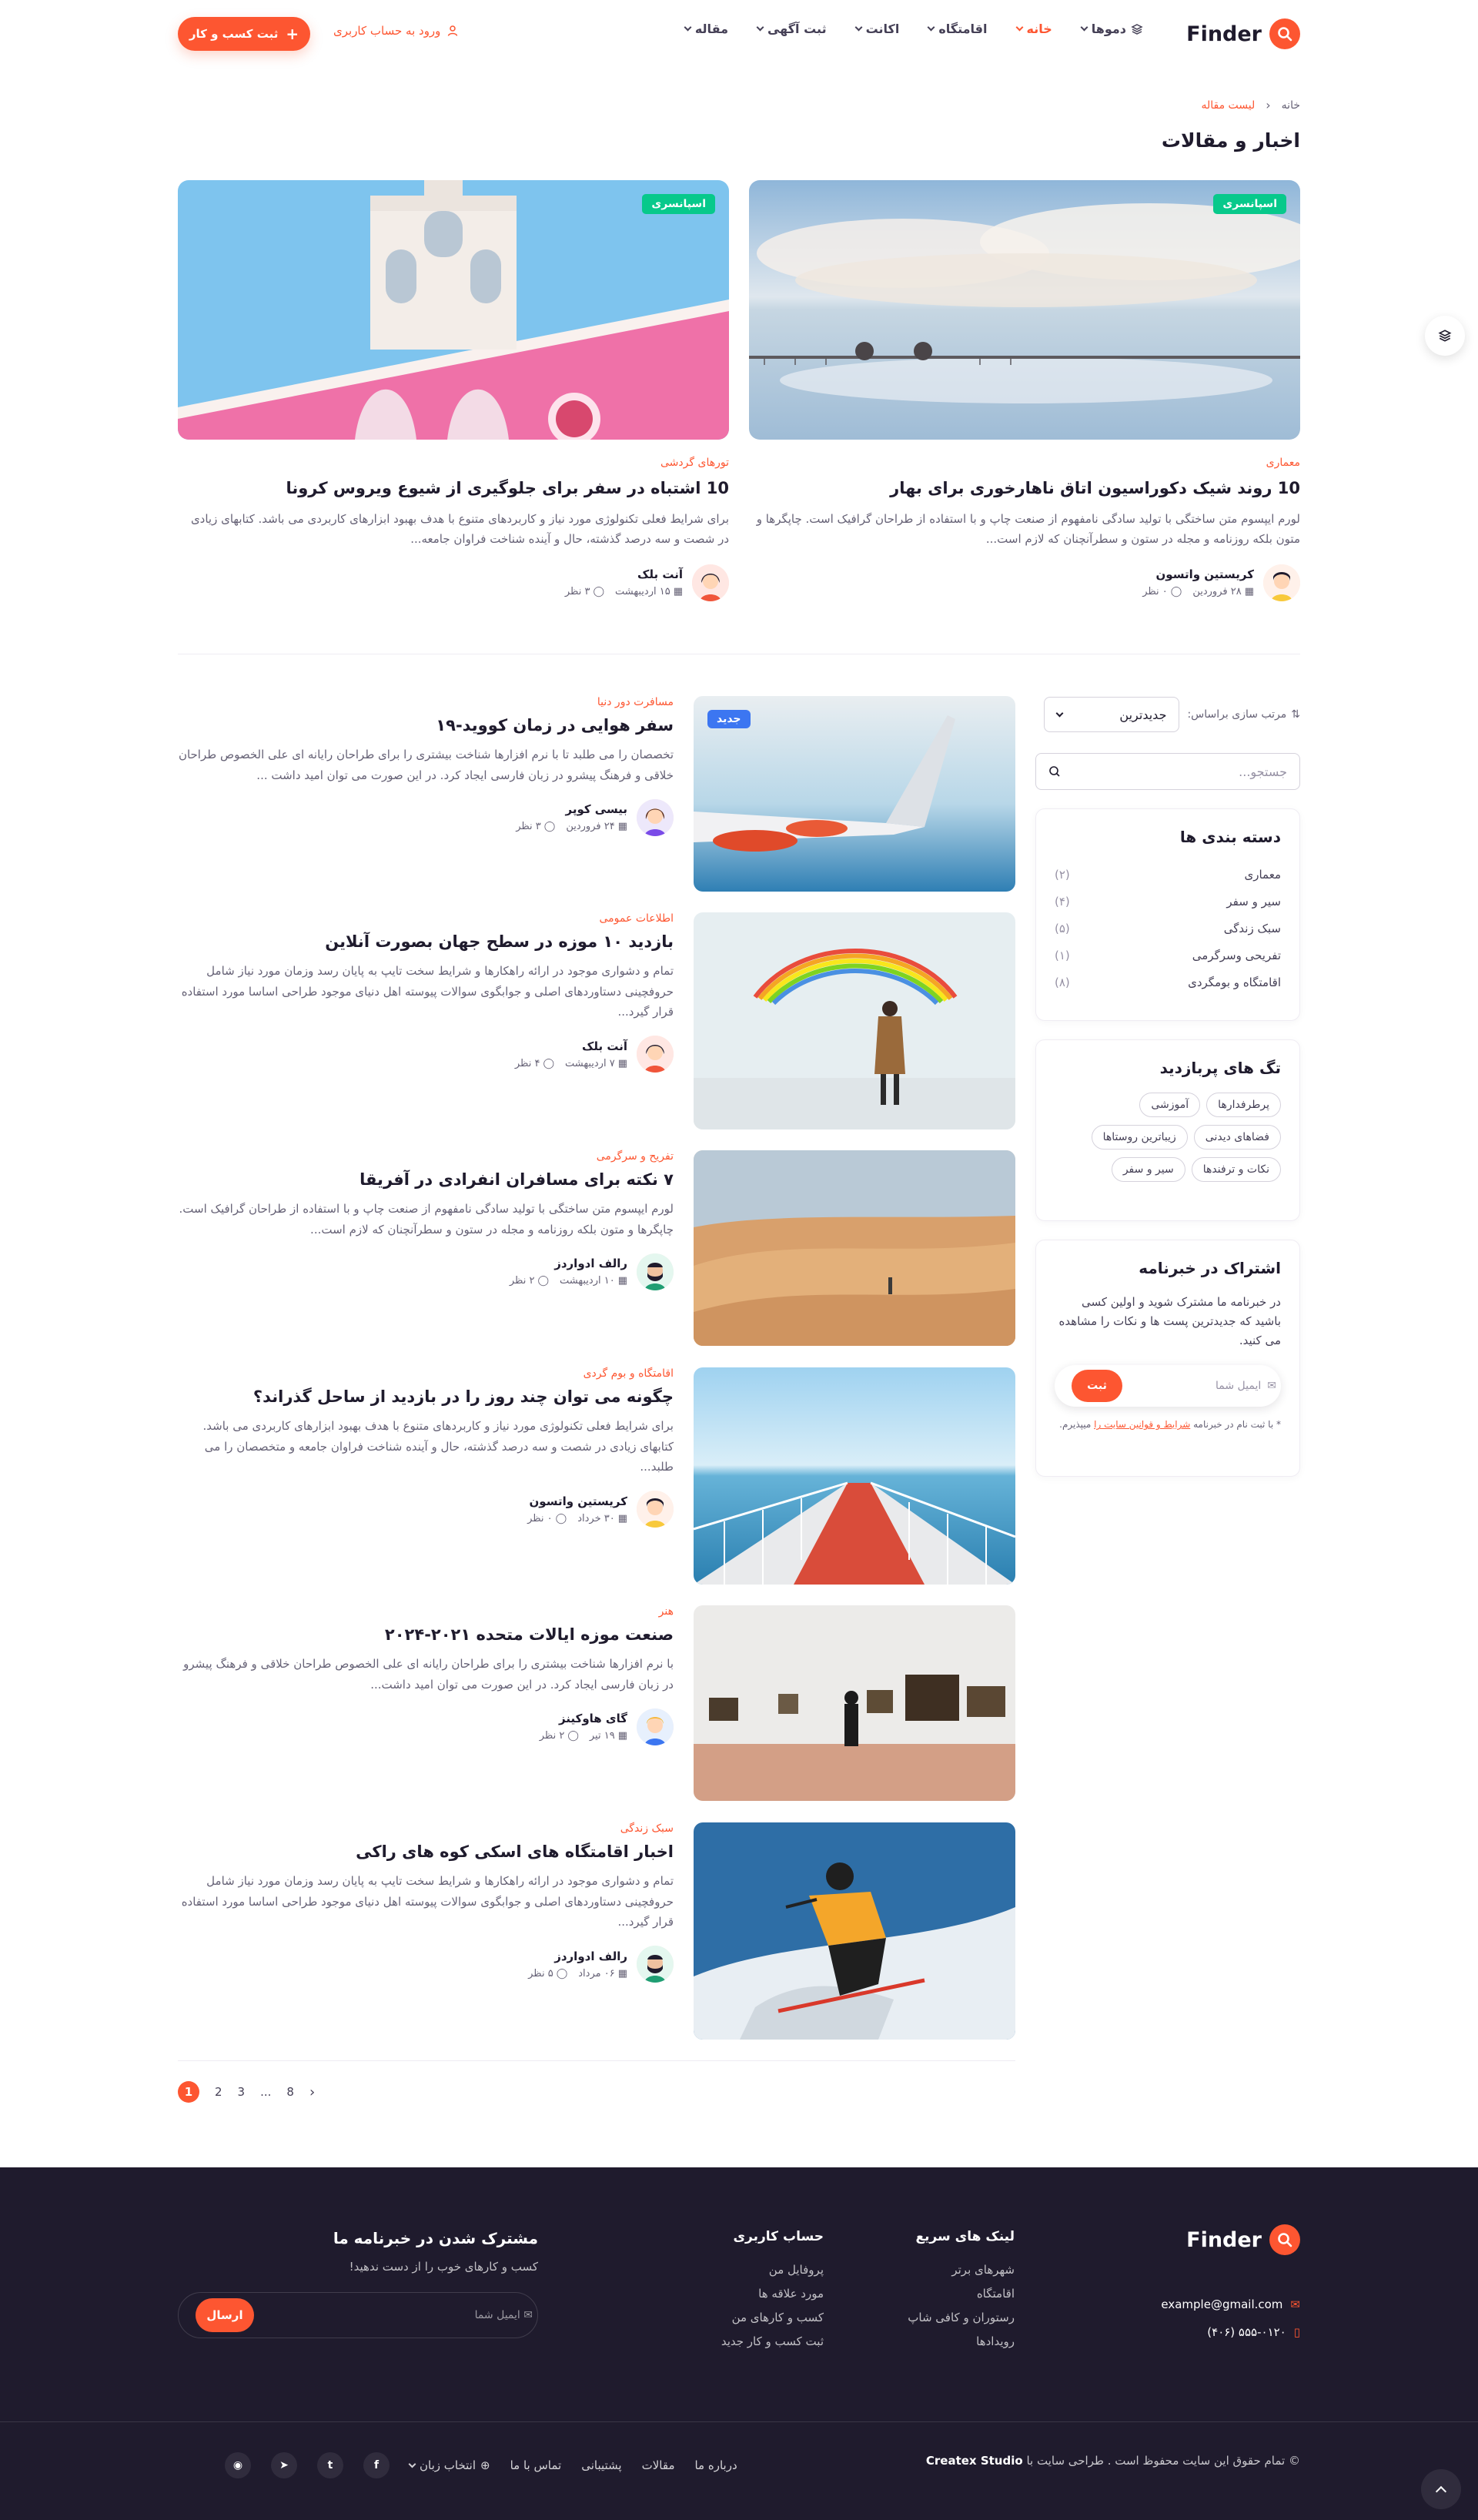 The height and width of the screenshot is (2520, 1478). I want to click on chevron-left-icon: ‹, so click(312, 2092).